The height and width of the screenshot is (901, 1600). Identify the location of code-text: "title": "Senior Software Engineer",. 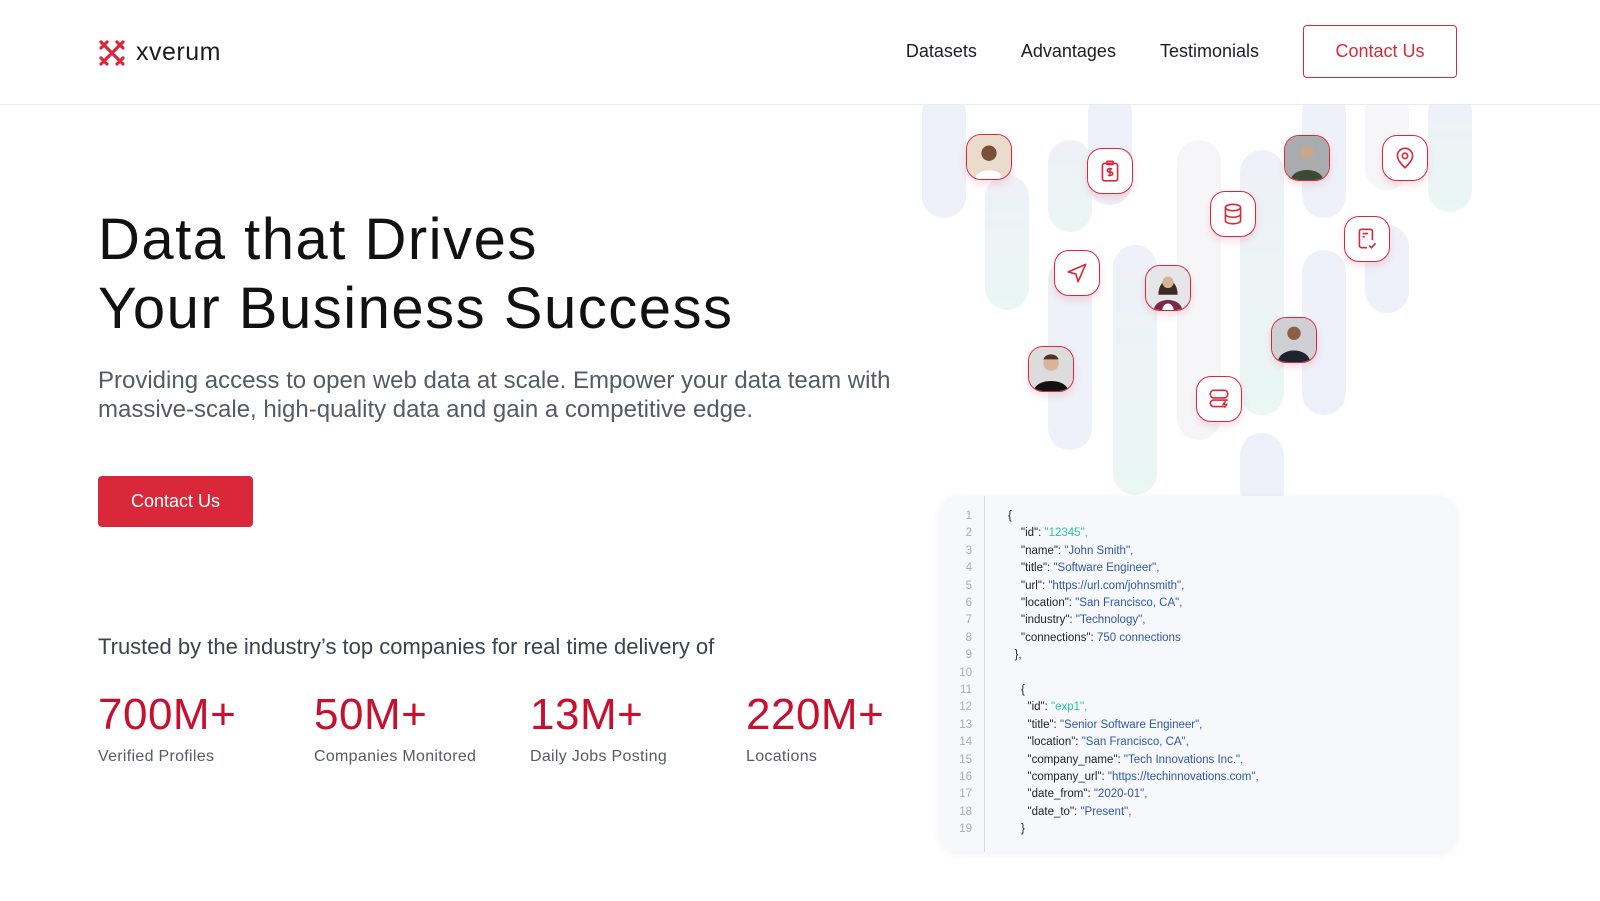
(1115, 724).